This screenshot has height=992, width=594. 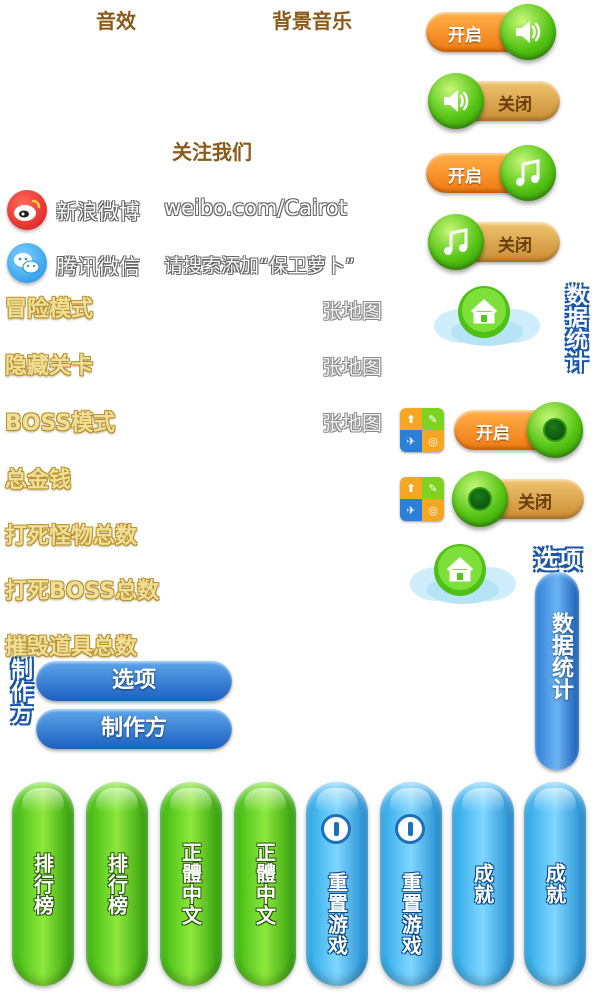 What do you see at coordinates (98, 267) in the screenshot?
I see `wechat-label: 腾讯微信` at bounding box center [98, 267].